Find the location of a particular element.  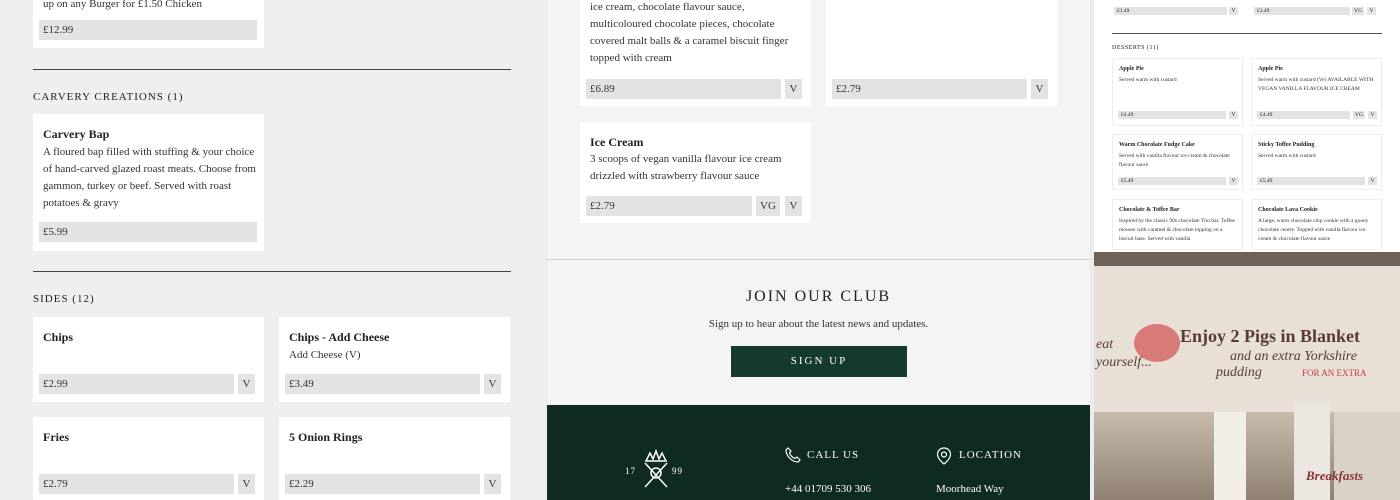

price-tag: £6.89 is located at coordinates (683, 89).